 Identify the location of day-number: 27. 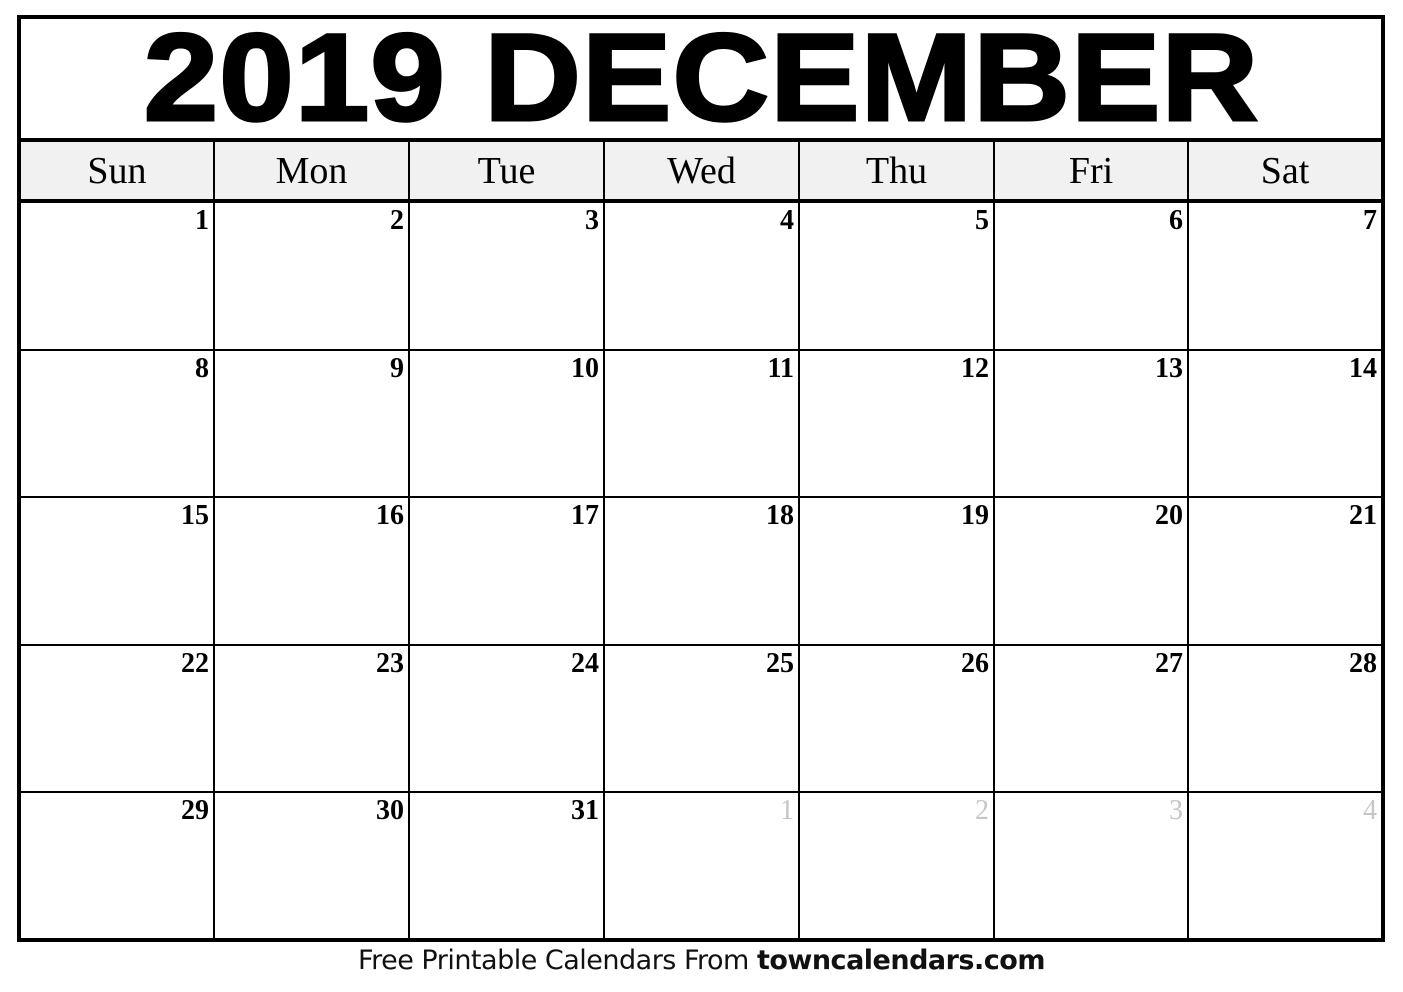
(1169, 663).